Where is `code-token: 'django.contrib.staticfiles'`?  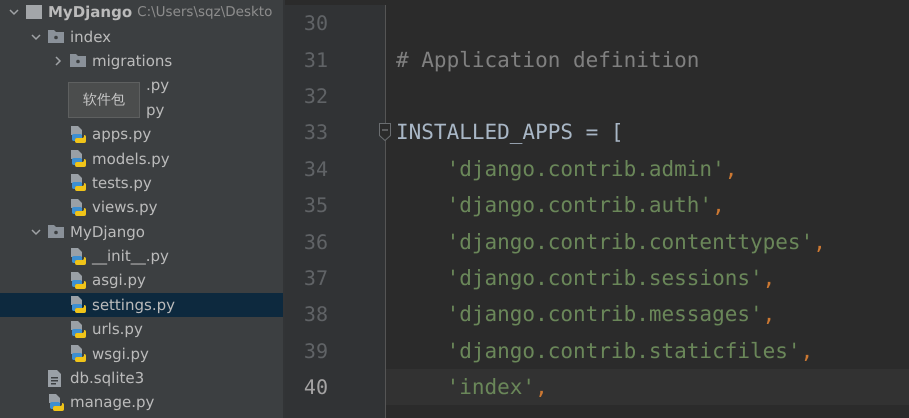
code-token: 'django.contrib.staticfiles' is located at coordinates (623, 350).